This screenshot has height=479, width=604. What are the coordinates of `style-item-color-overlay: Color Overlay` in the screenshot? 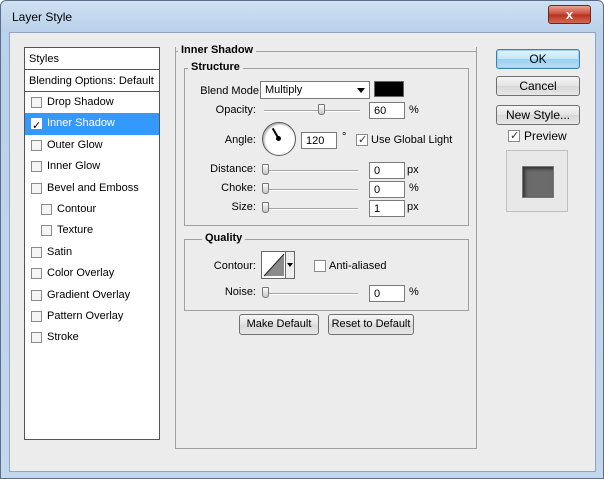 It's located at (92, 273).